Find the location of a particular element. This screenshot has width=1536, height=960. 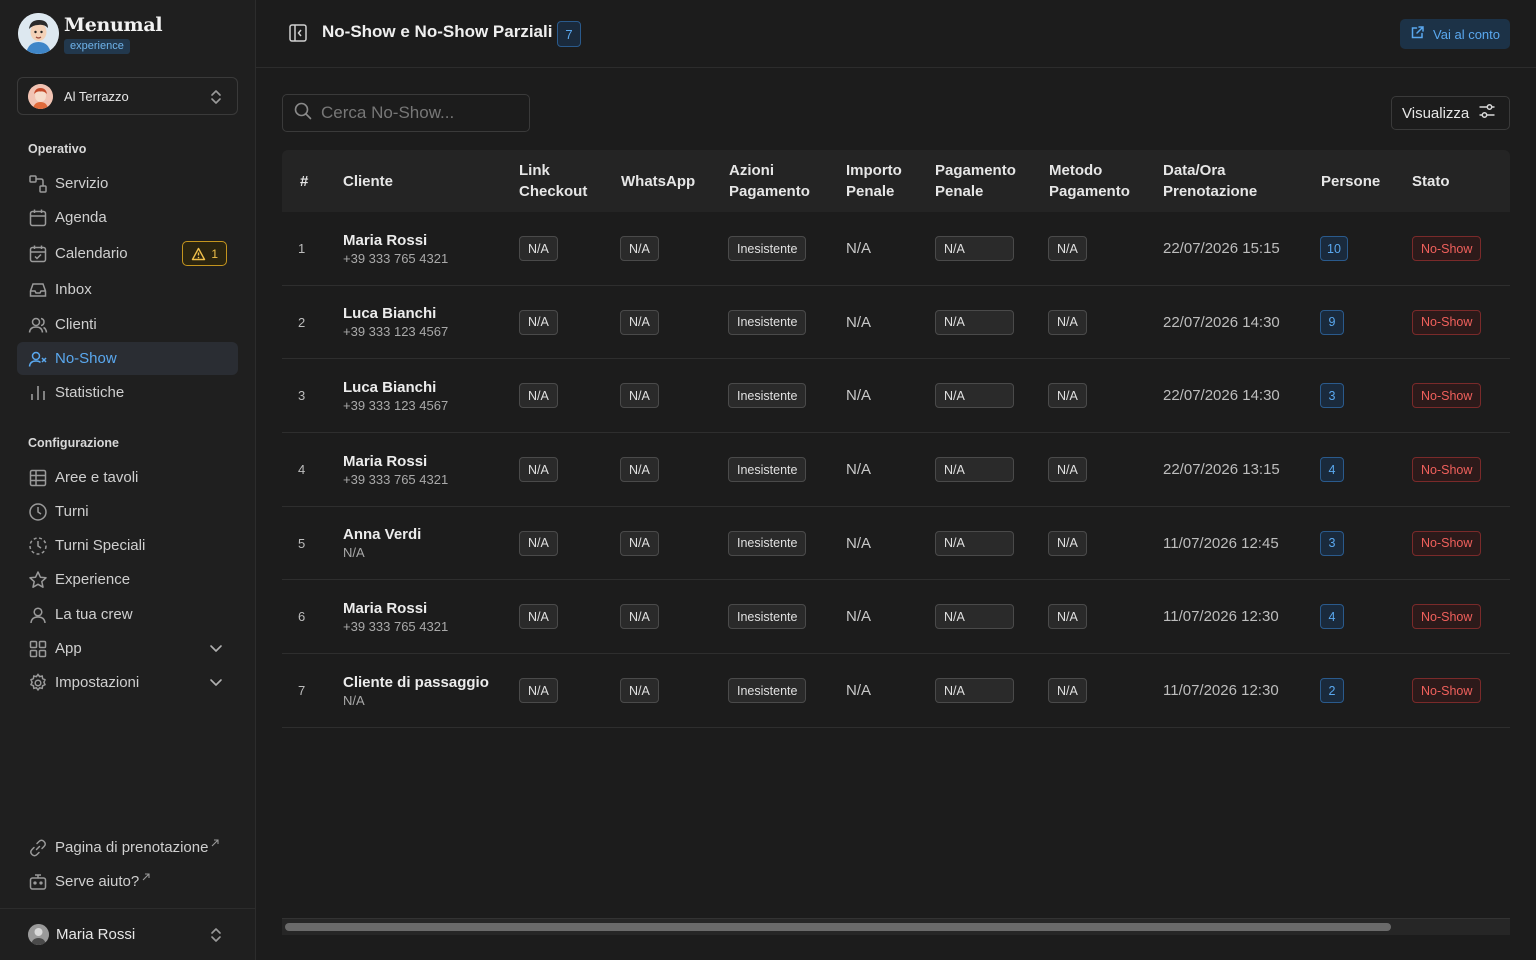

user-x-icon is located at coordinates (37, 358).